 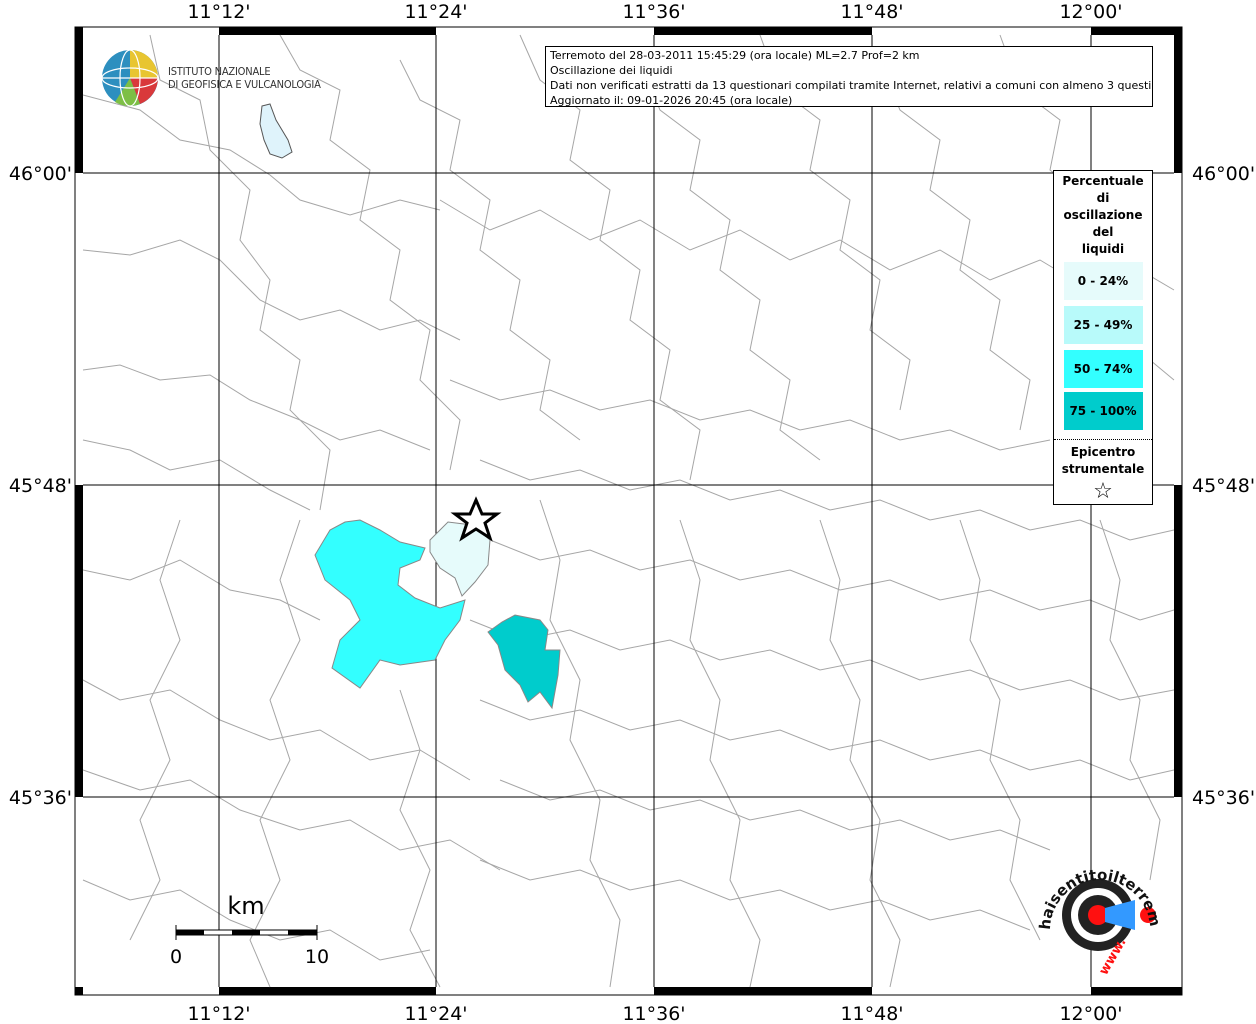 What do you see at coordinates (40, 174) in the screenshot?
I see `lat-label-left: 46°00'` at bounding box center [40, 174].